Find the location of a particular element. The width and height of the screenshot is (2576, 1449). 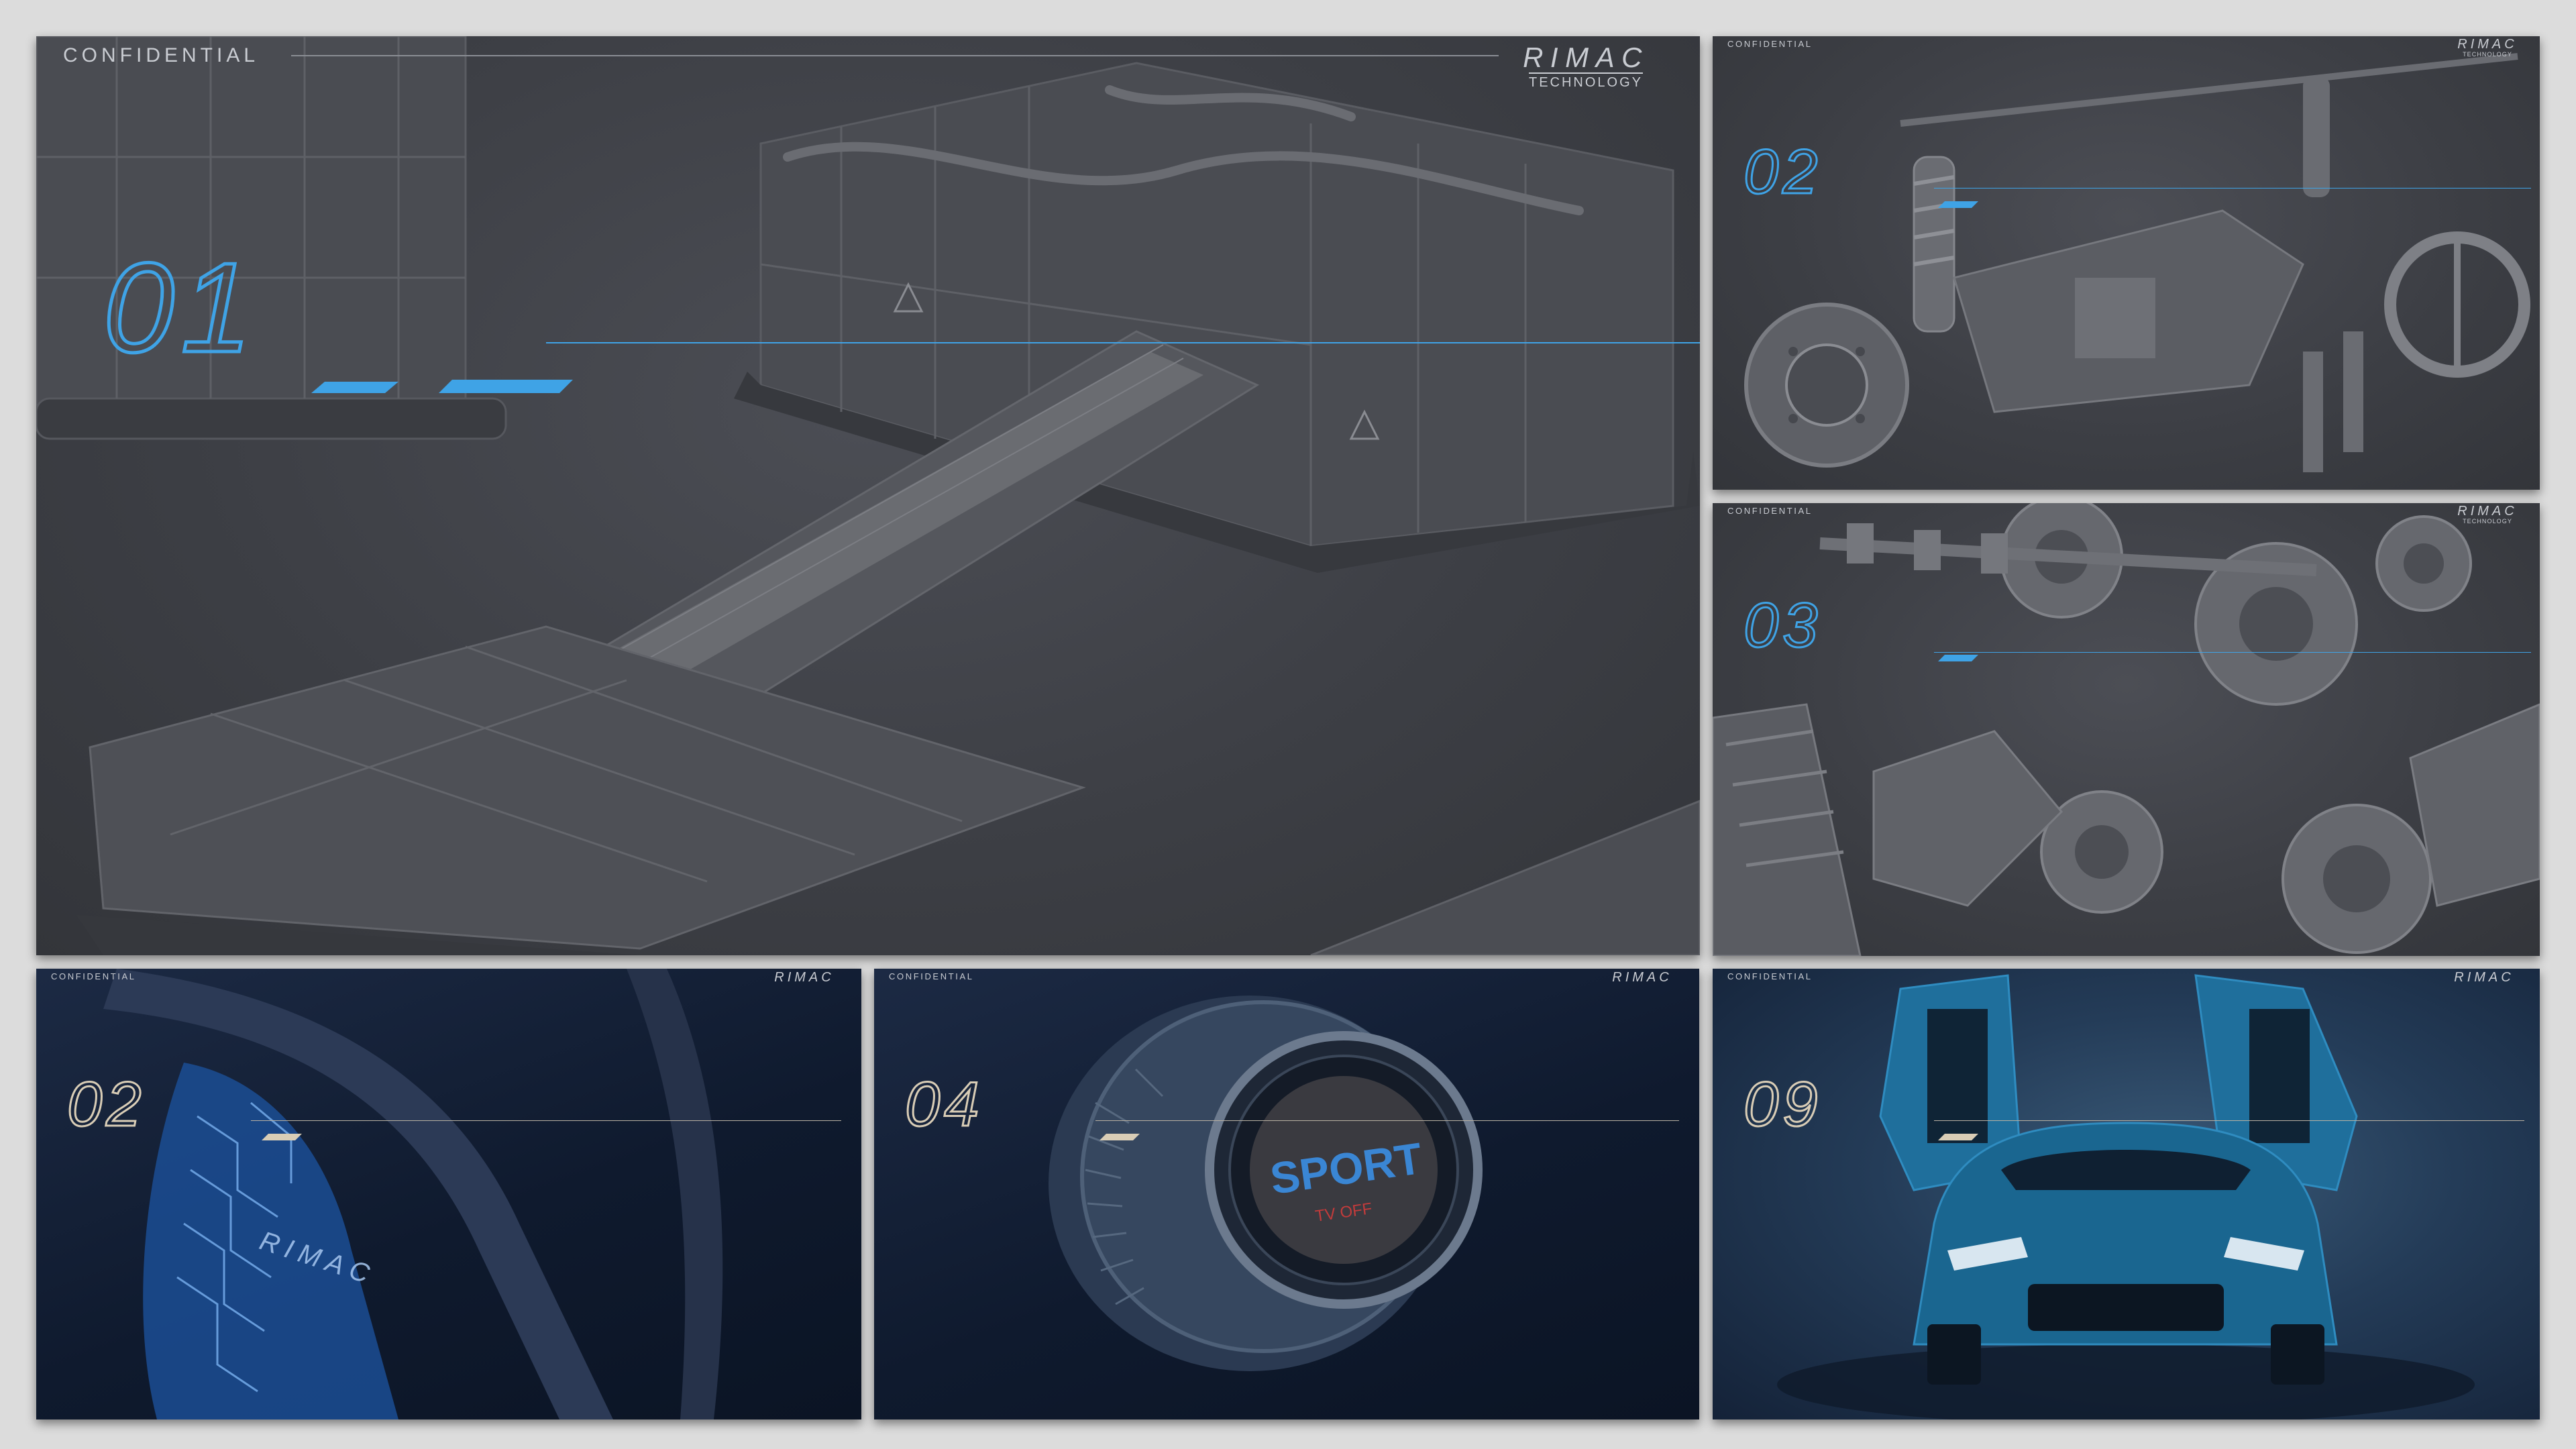

hypercar-photo is located at coordinates (2126, 1196).